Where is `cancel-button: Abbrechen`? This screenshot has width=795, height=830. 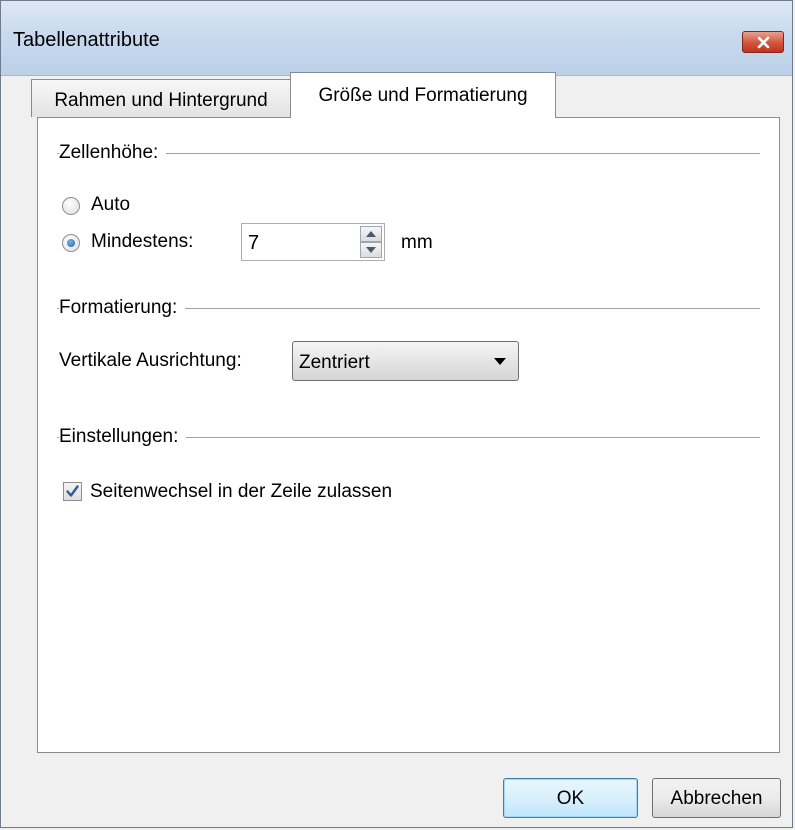
cancel-button: Abbrechen is located at coordinates (716, 798).